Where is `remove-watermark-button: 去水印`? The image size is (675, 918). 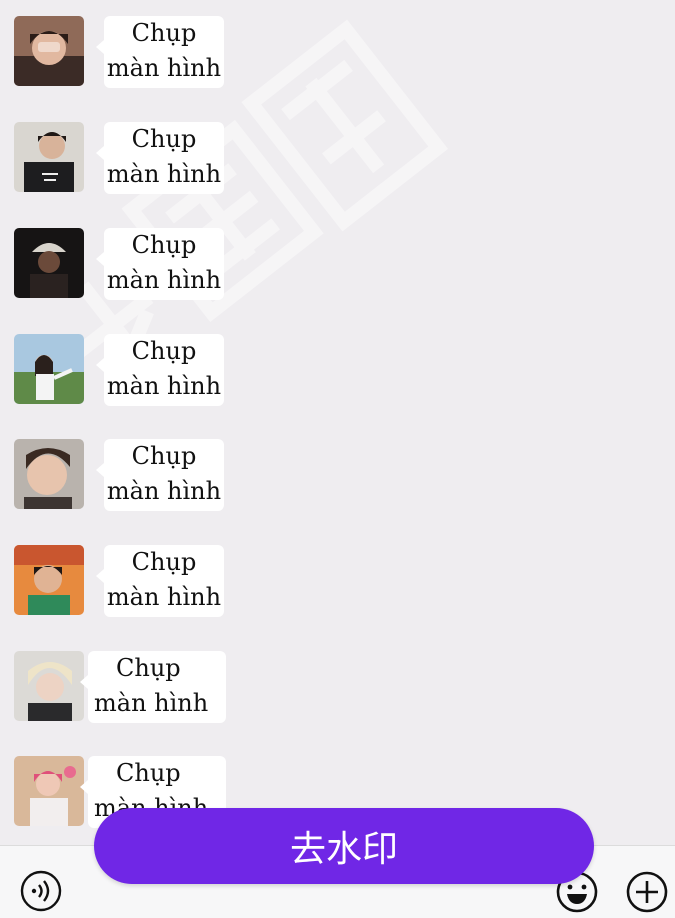 remove-watermark-button: 去水印 is located at coordinates (344, 846).